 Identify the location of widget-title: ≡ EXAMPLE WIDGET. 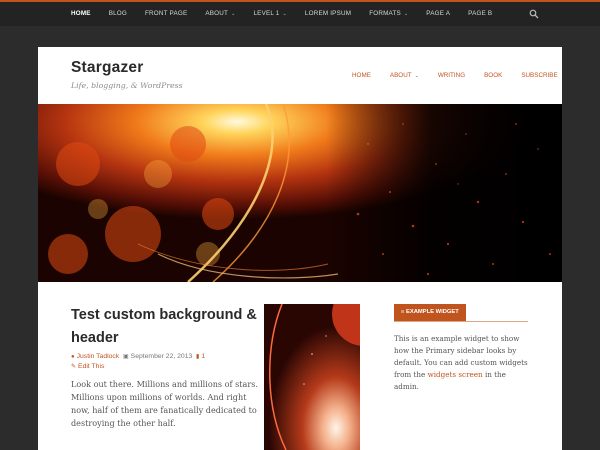
(430, 312).